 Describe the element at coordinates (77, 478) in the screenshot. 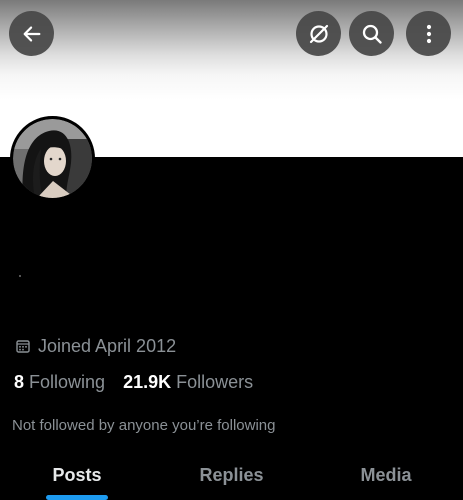

I see `tab-posts: Posts` at that location.